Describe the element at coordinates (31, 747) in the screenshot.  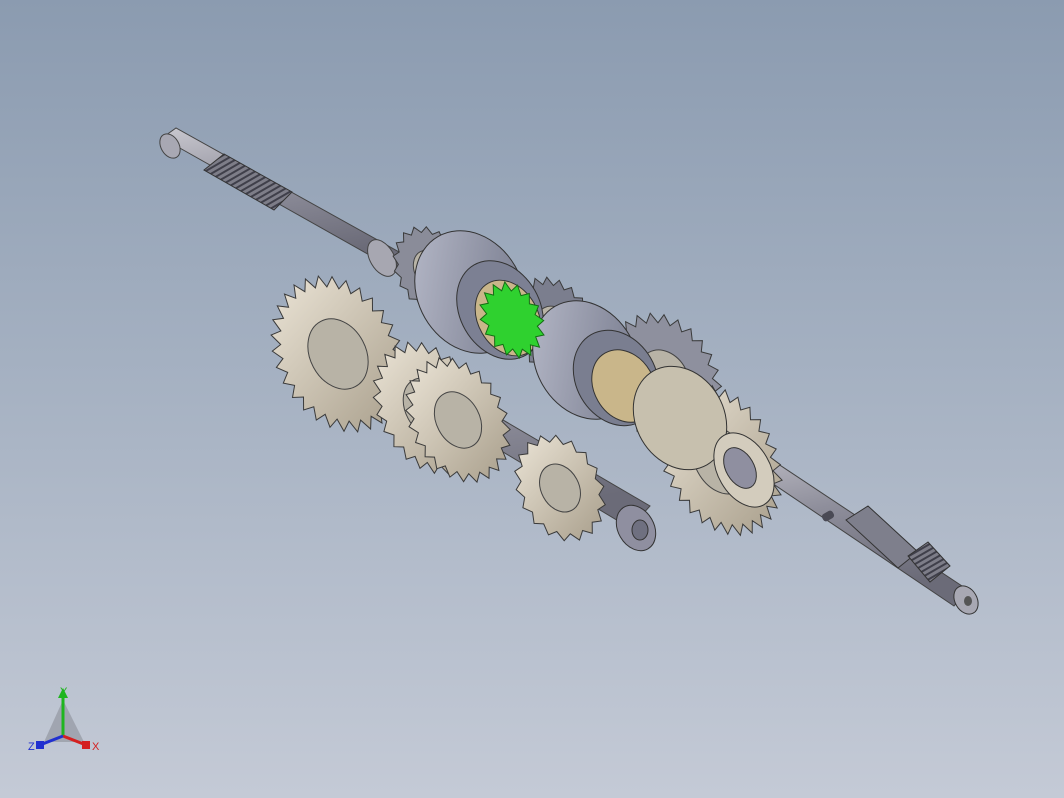
I see `z-axis-label: Z` at that location.